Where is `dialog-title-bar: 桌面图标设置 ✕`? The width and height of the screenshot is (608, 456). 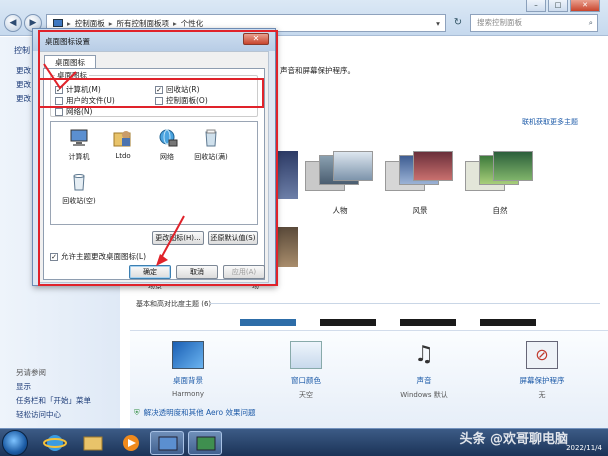
dialog-title-bar: 桌面图标设置 ✕ is located at coordinates (154, 40).